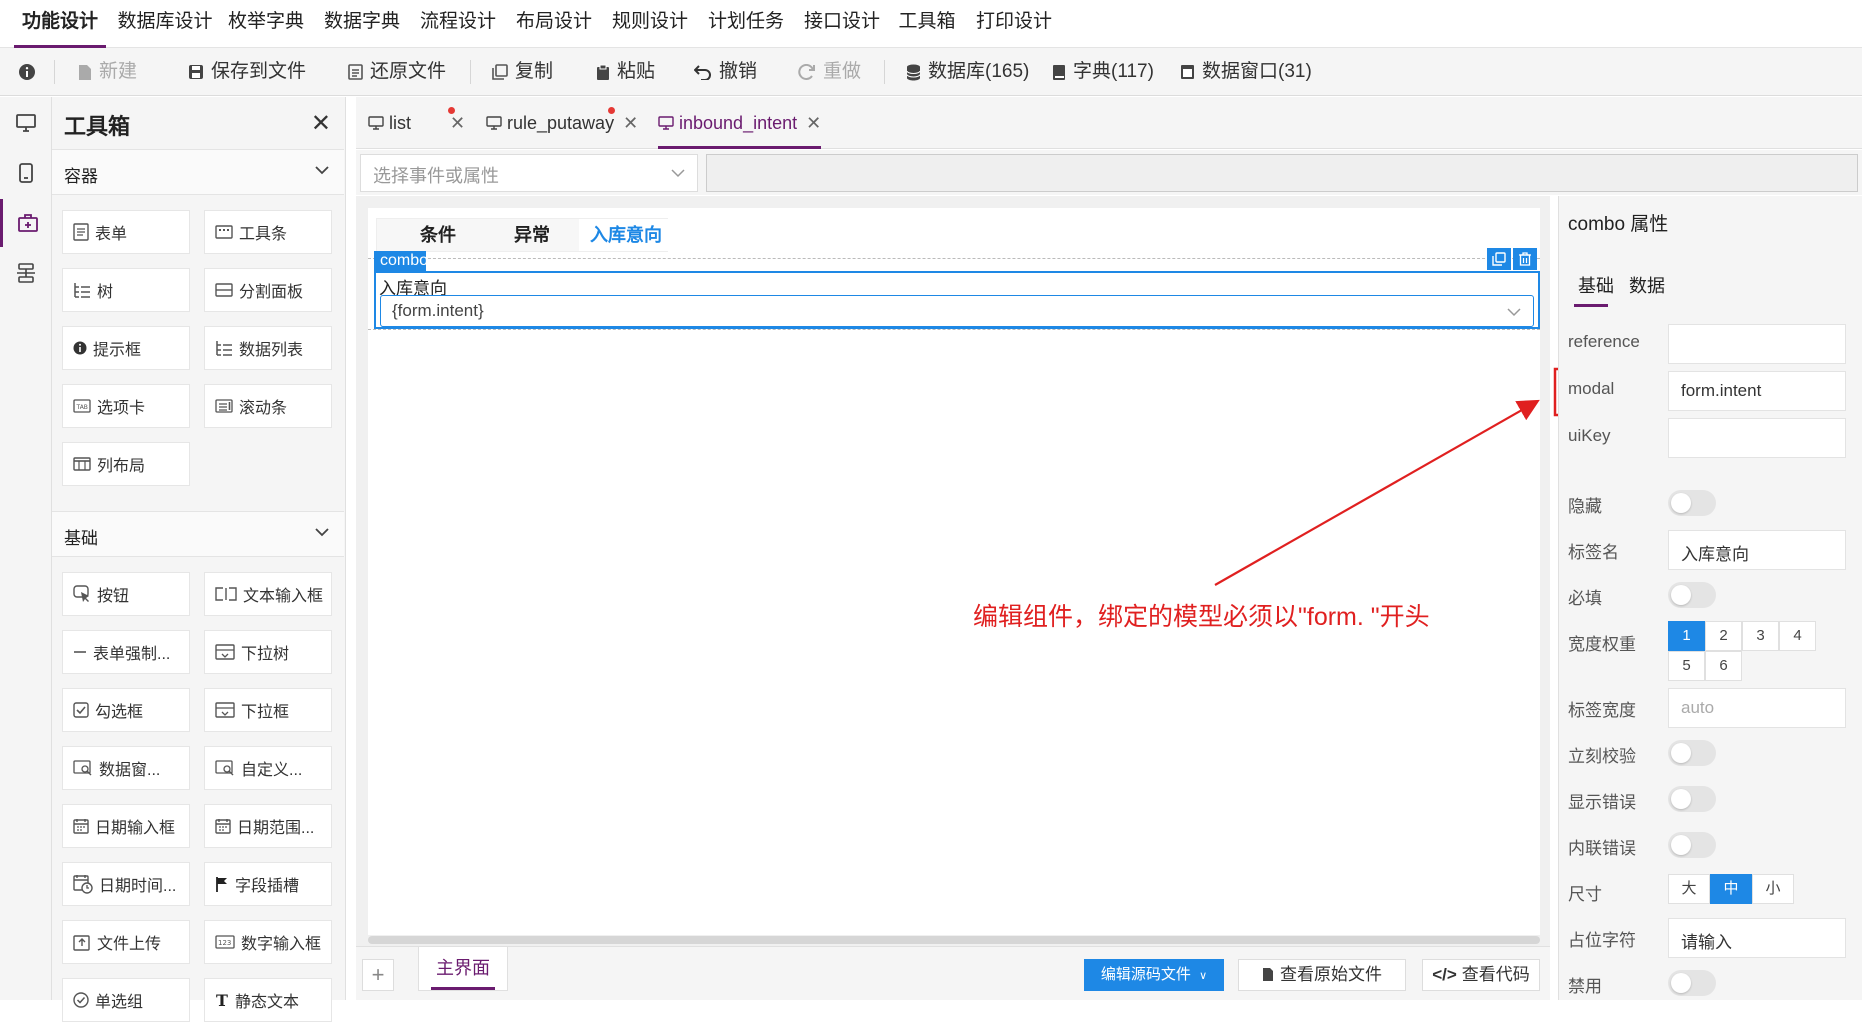 This screenshot has width=1862, height=1022. I want to click on prop-toggle-disabled, so click(1692, 983).